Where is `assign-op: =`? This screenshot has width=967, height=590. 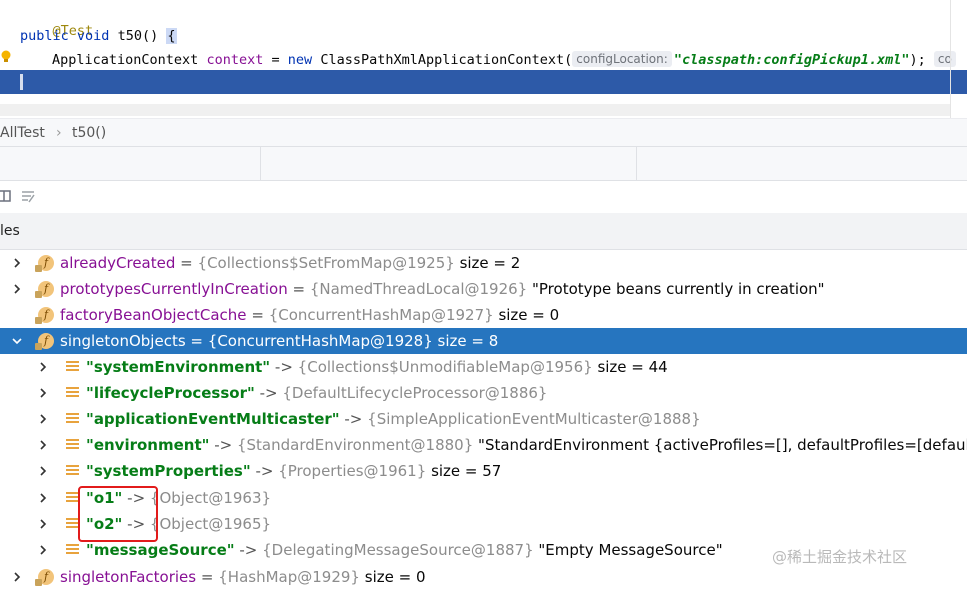 assign-op: = is located at coordinates (275, 60).